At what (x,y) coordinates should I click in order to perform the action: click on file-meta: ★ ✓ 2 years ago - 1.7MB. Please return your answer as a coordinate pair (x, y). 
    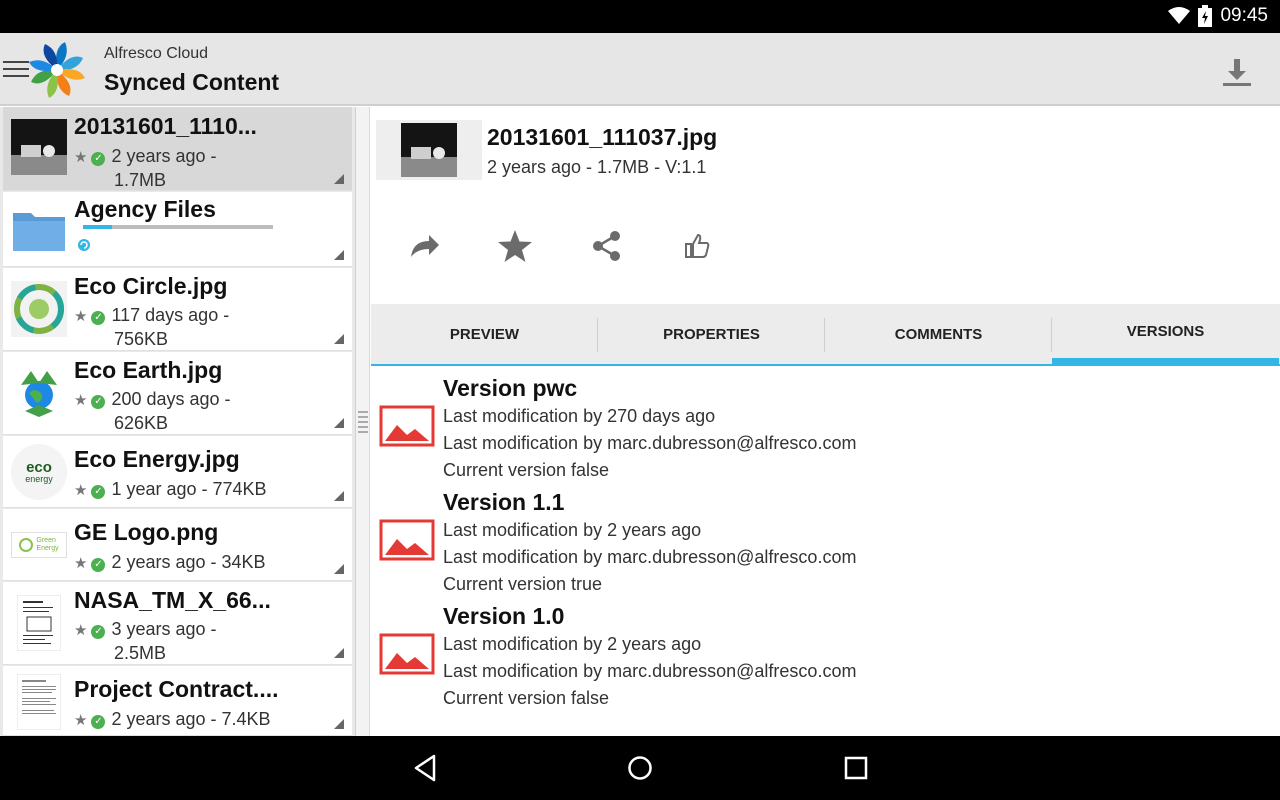
    Looking at the image, I should click on (145, 168).